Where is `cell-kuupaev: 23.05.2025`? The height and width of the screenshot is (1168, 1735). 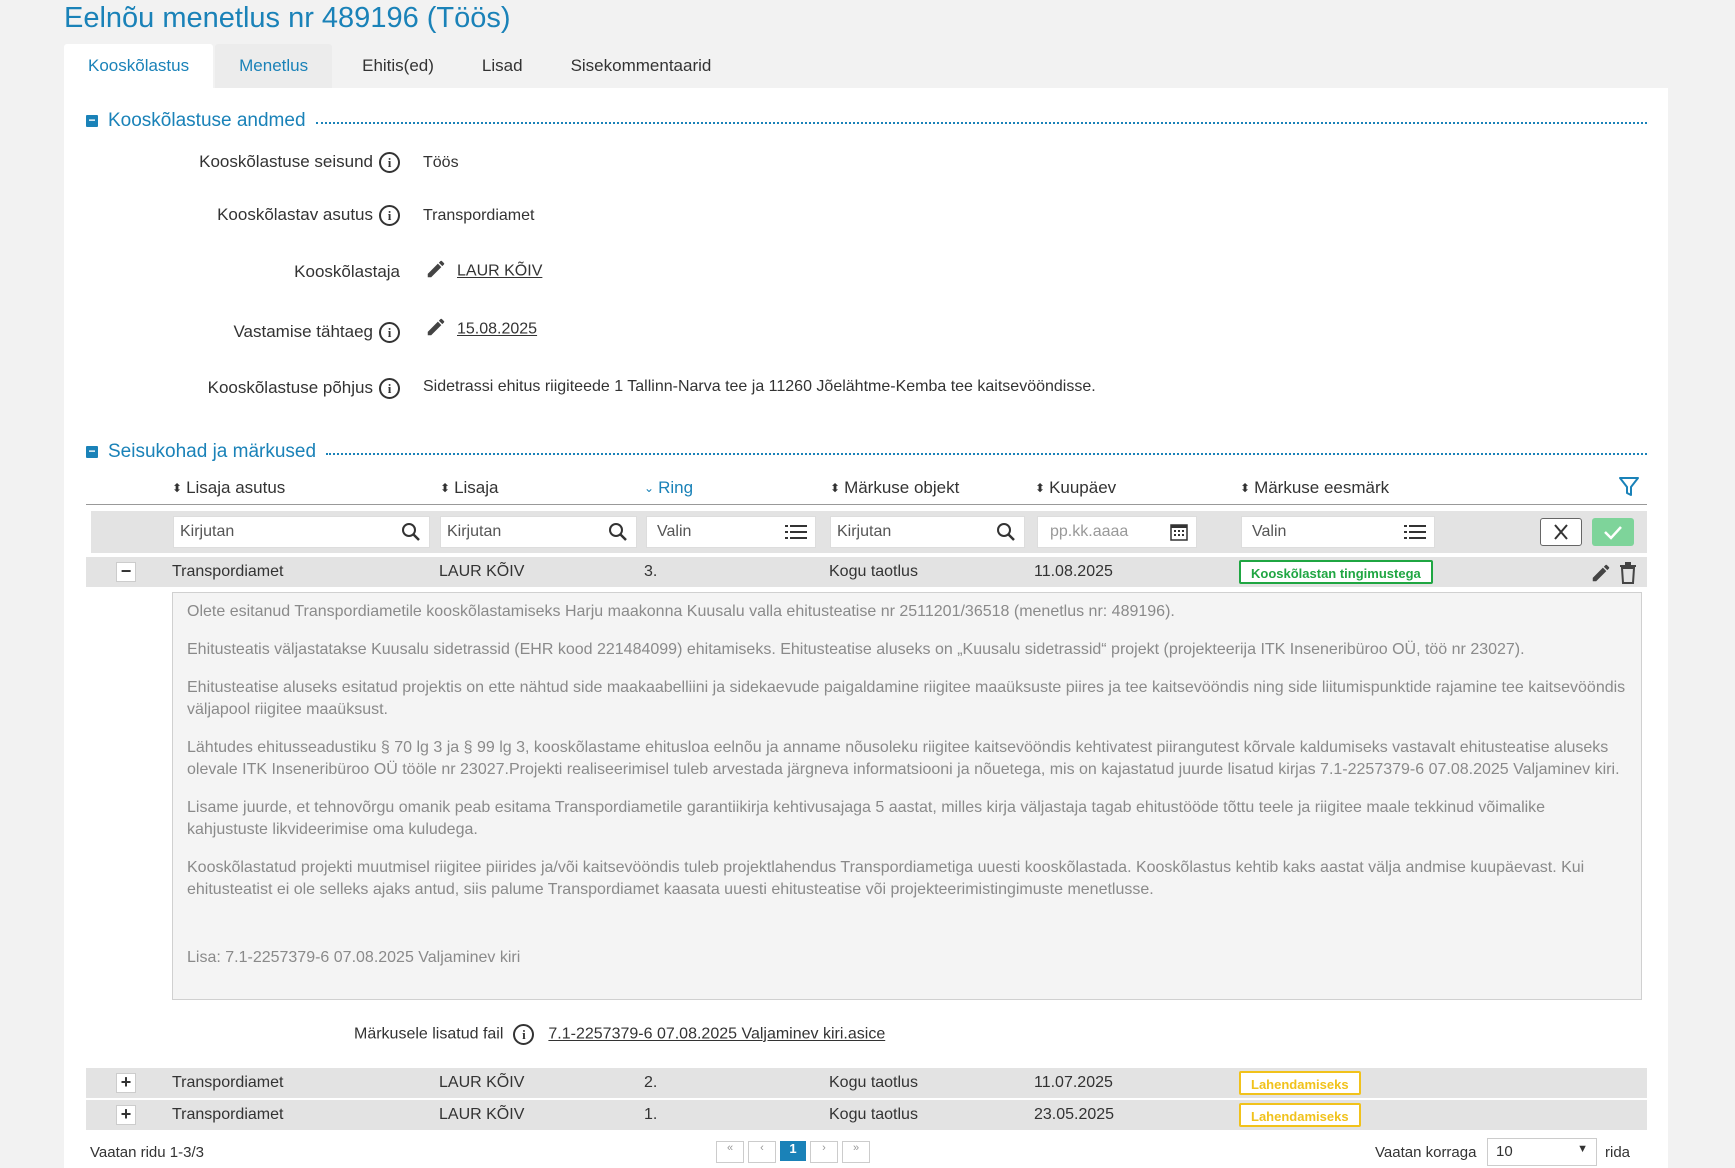 cell-kuupaev: 23.05.2025 is located at coordinates (1074, 1114).